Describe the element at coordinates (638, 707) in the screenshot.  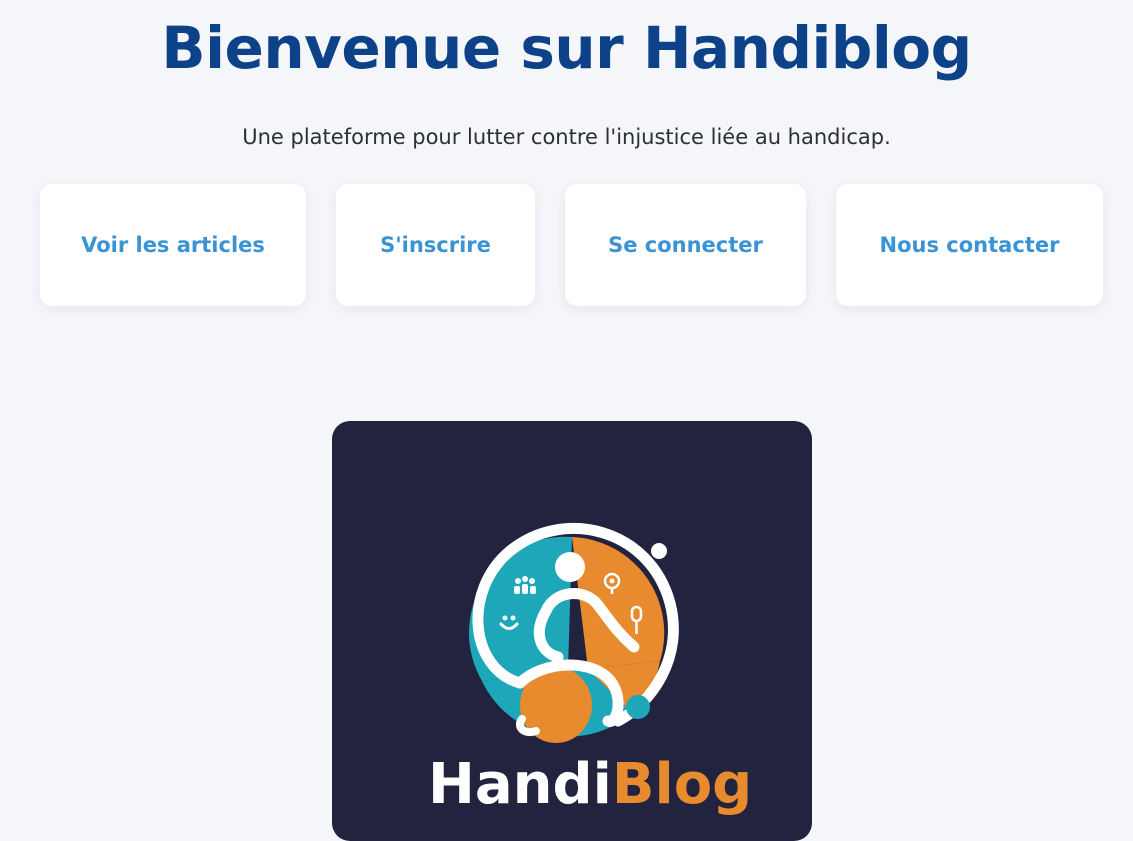
I see `dot-teal-icon` at that location.